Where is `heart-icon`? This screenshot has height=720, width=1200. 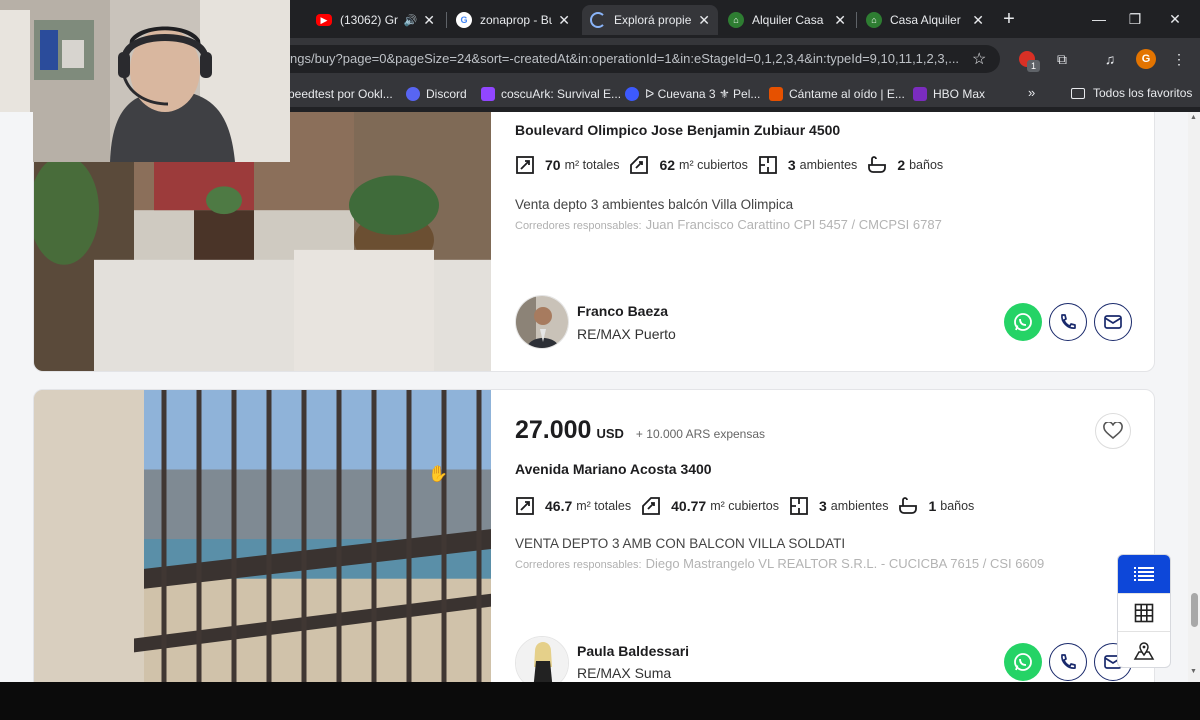
heart-icon is located at coordinates (1113, 431).